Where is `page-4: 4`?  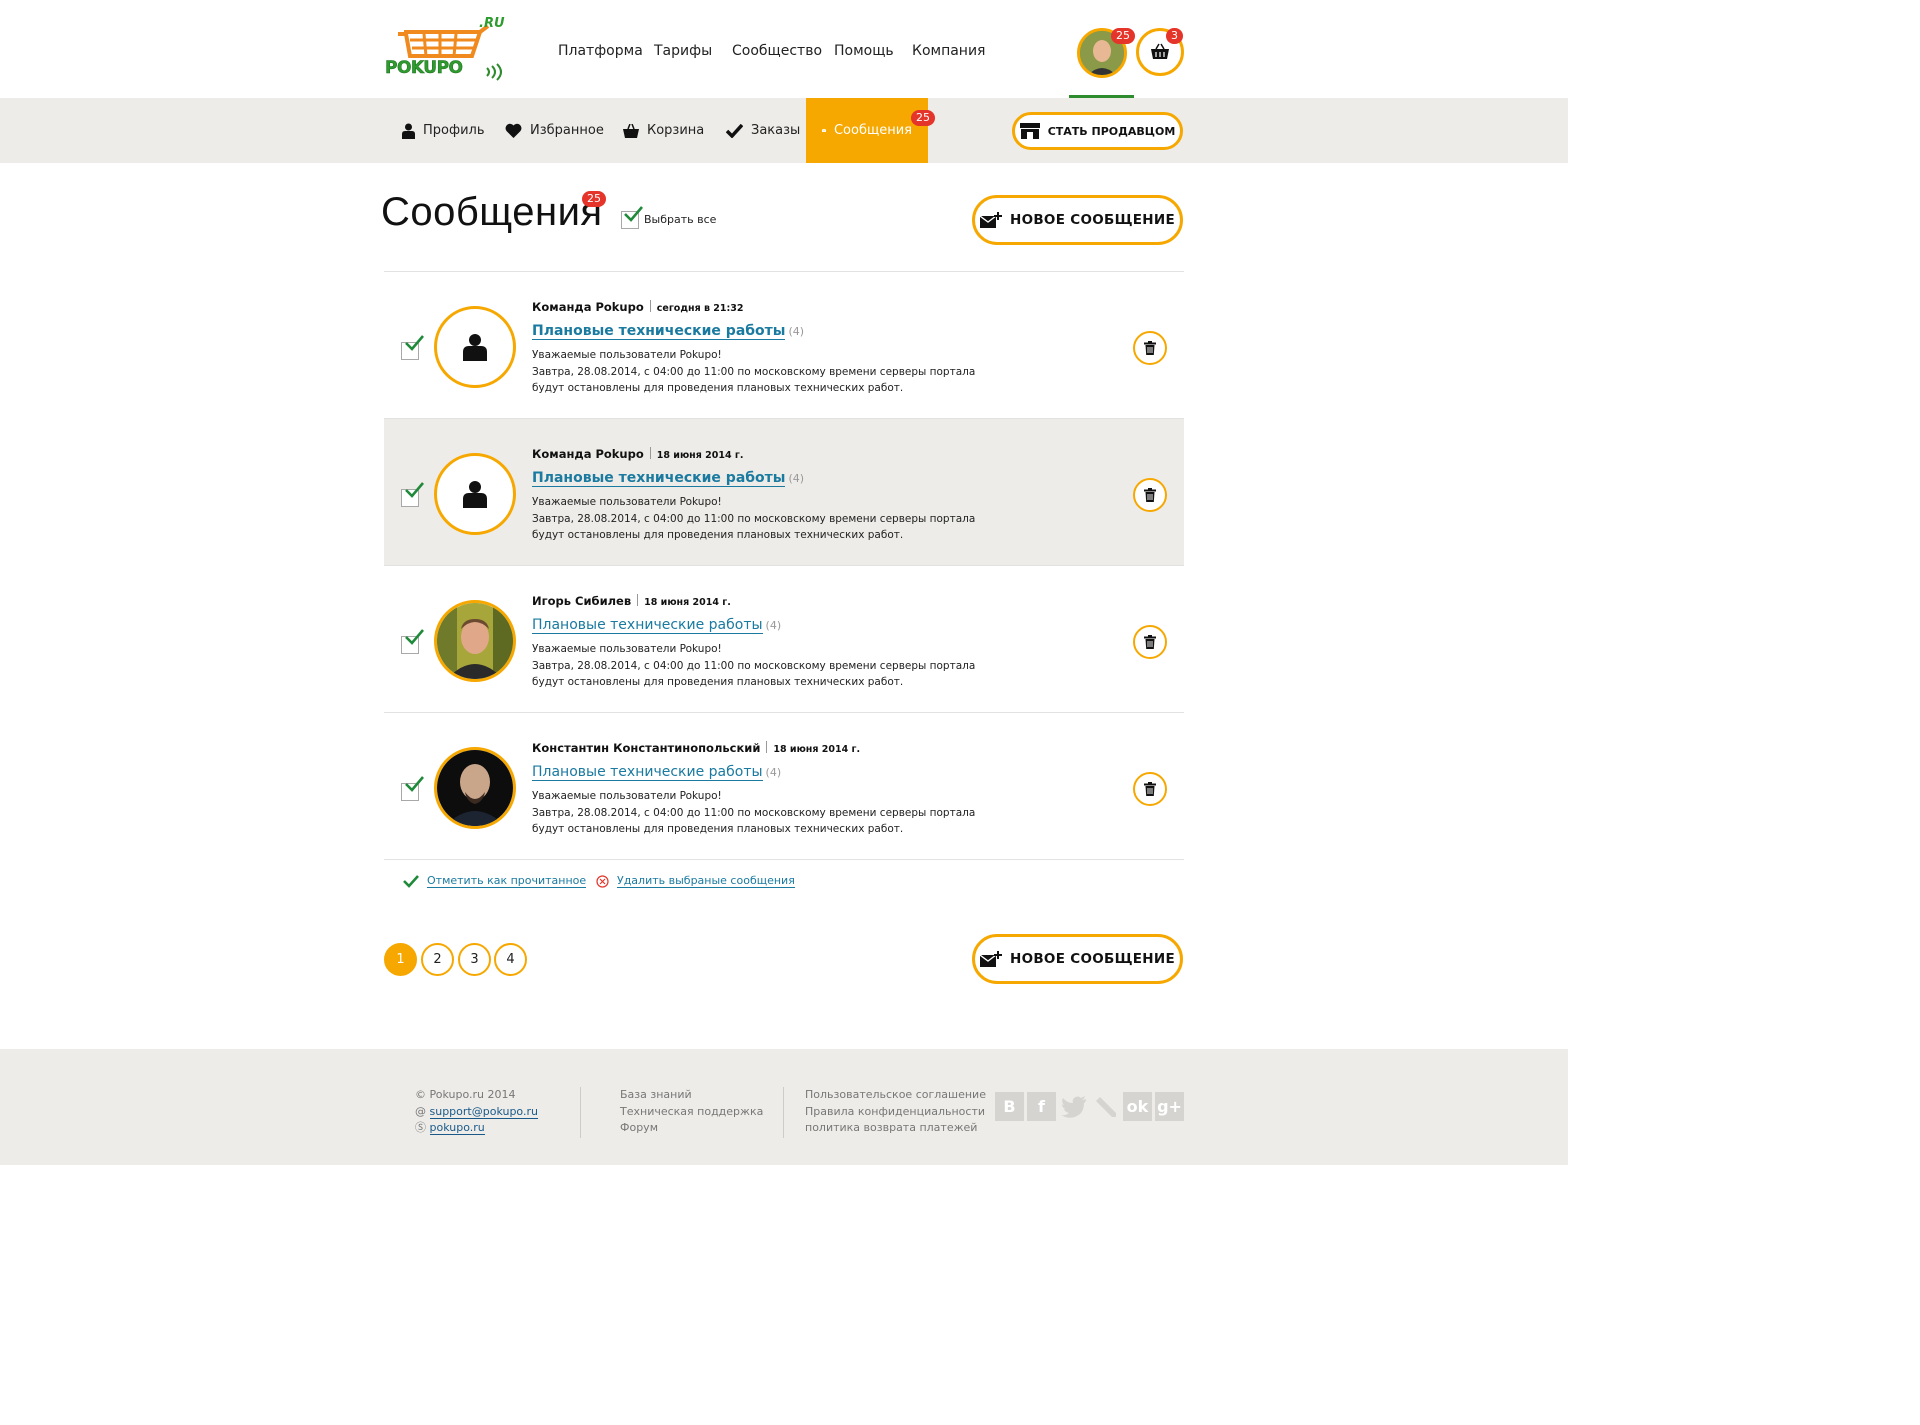
page-4: 4 is located at coordinates (510, 959).